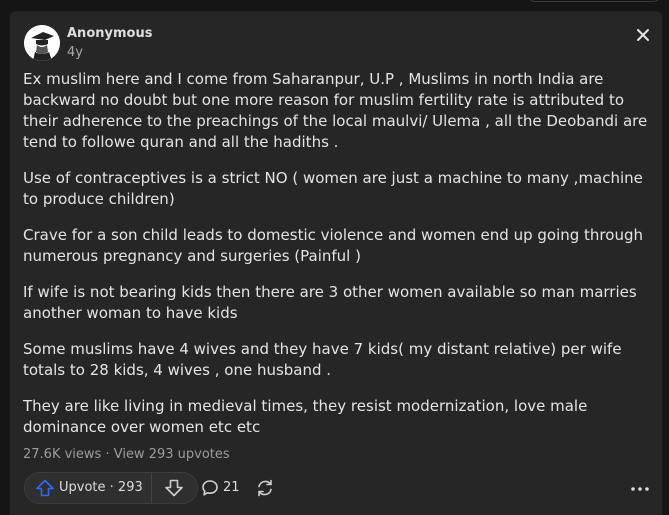 The height and width of the screenshot is (515, 669). Describe the element at coordinates (265, 488) in the screenshot. I see `share-icon` at that location.